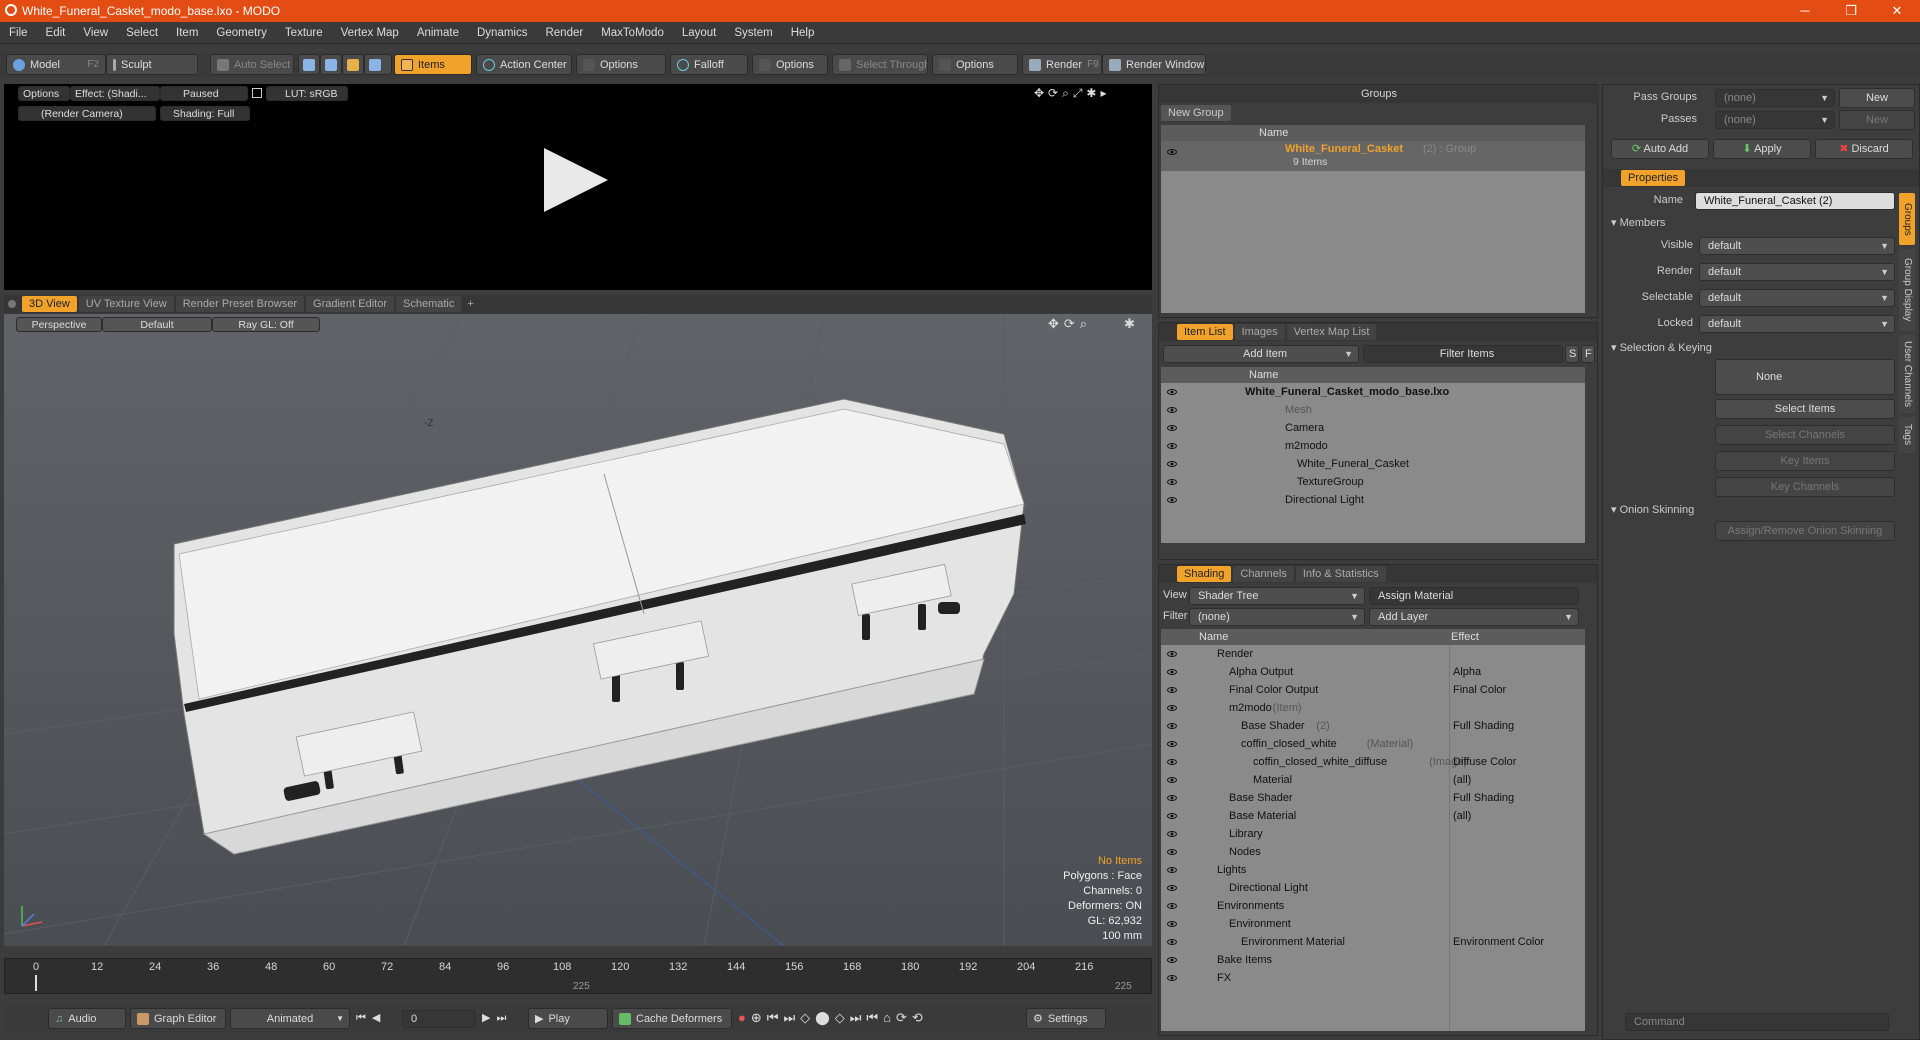 The height and width of the screenshot is (1040, 1920). I want to click on locked-dropdown: default ▼, so click(1797, 324).